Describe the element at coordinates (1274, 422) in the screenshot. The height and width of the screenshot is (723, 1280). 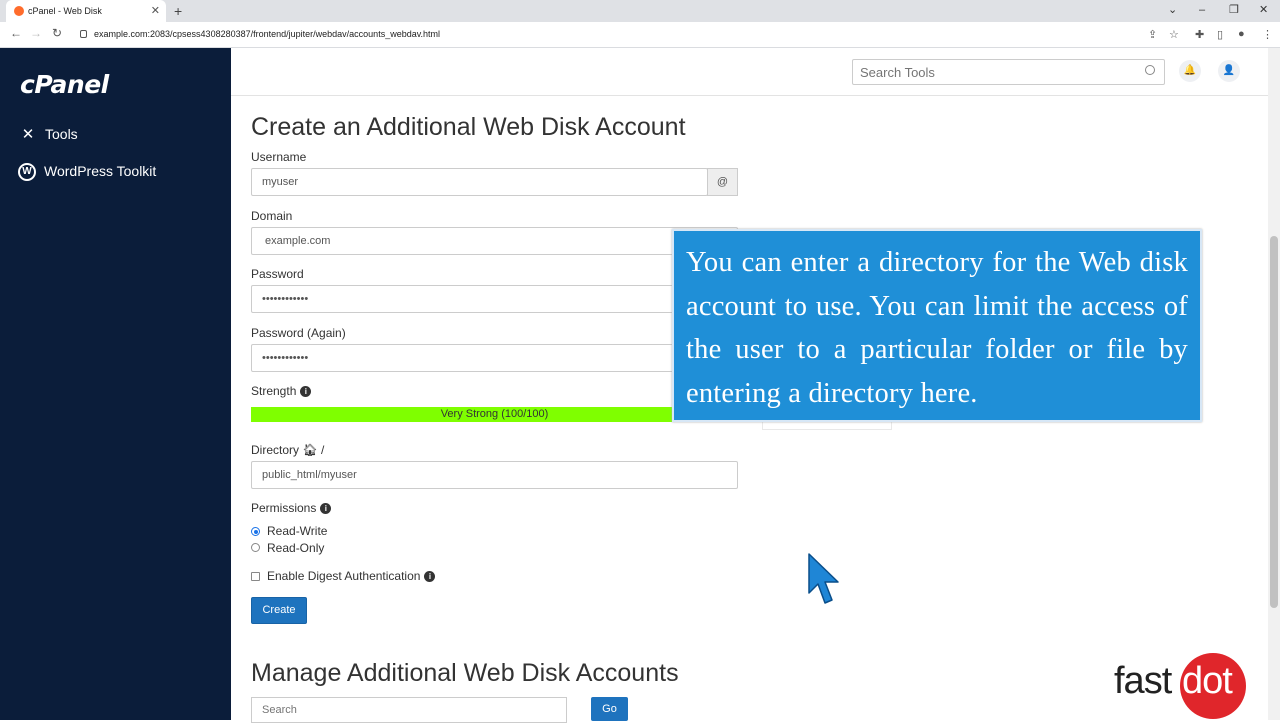
I see `scrollbar-thumb` at that location.